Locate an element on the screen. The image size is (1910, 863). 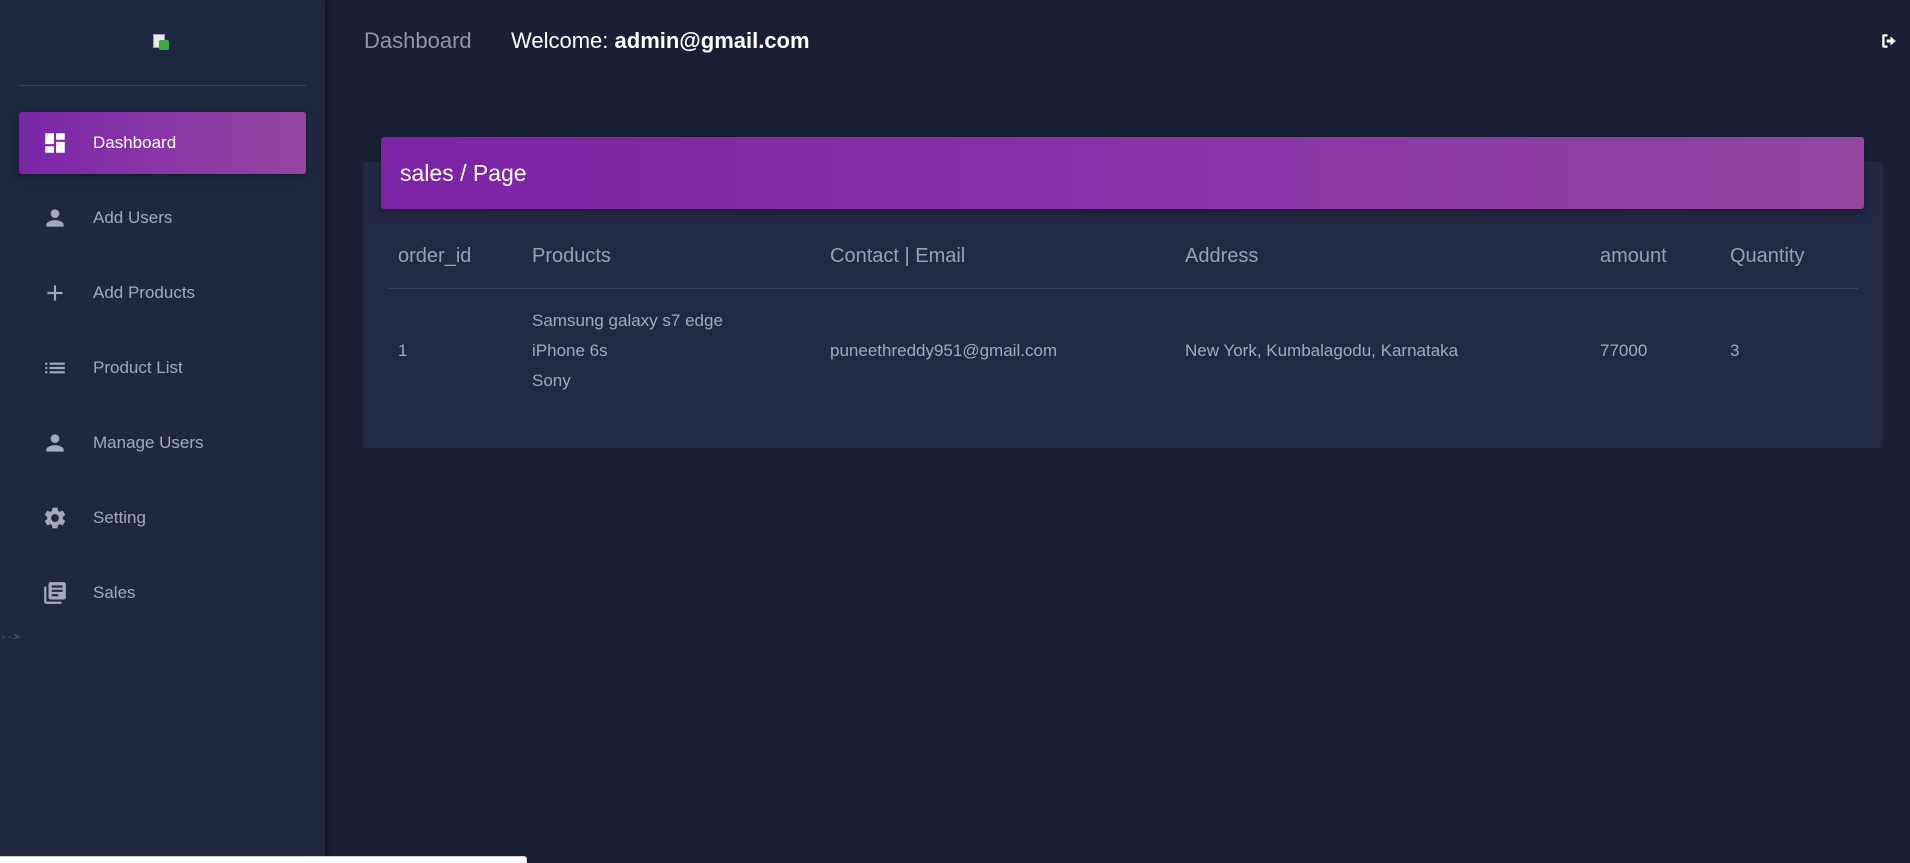
cell-email: puneethreddy951@gmail.com is located at coordinates (944, 350).